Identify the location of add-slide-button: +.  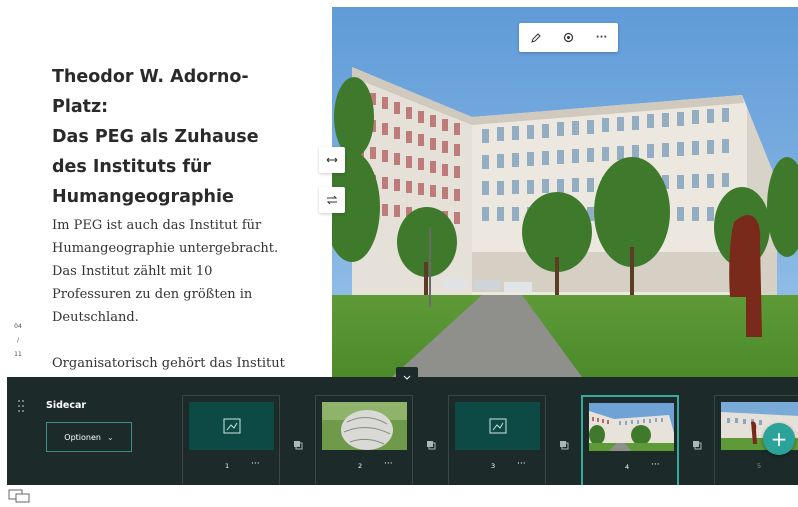
(779, 439).